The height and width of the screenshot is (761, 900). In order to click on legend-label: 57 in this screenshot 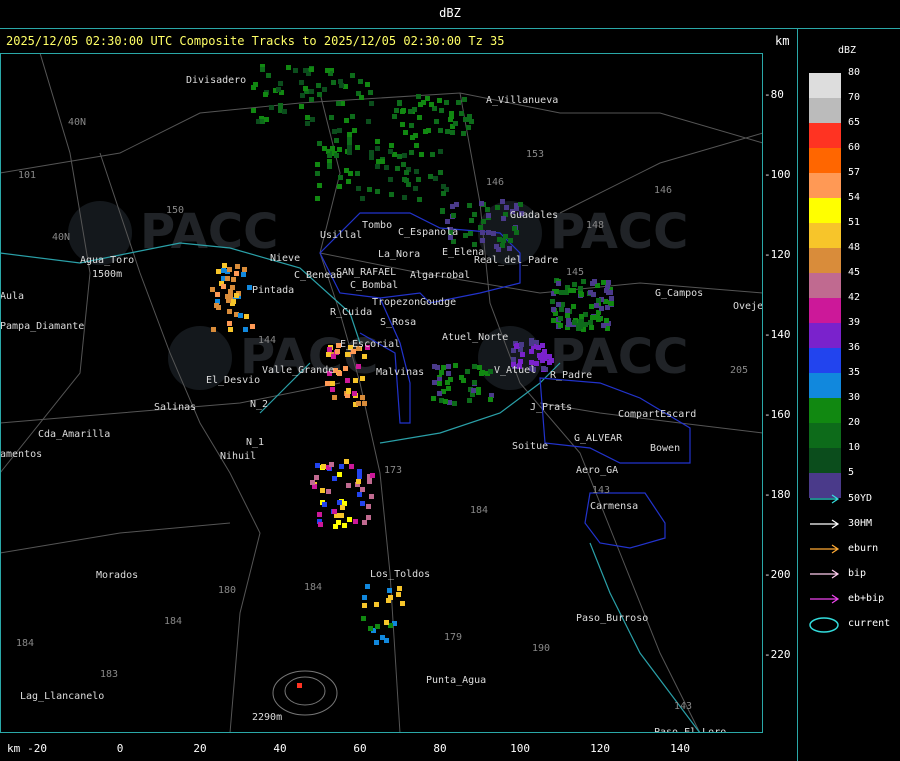, I will do `click(854, 172)`.